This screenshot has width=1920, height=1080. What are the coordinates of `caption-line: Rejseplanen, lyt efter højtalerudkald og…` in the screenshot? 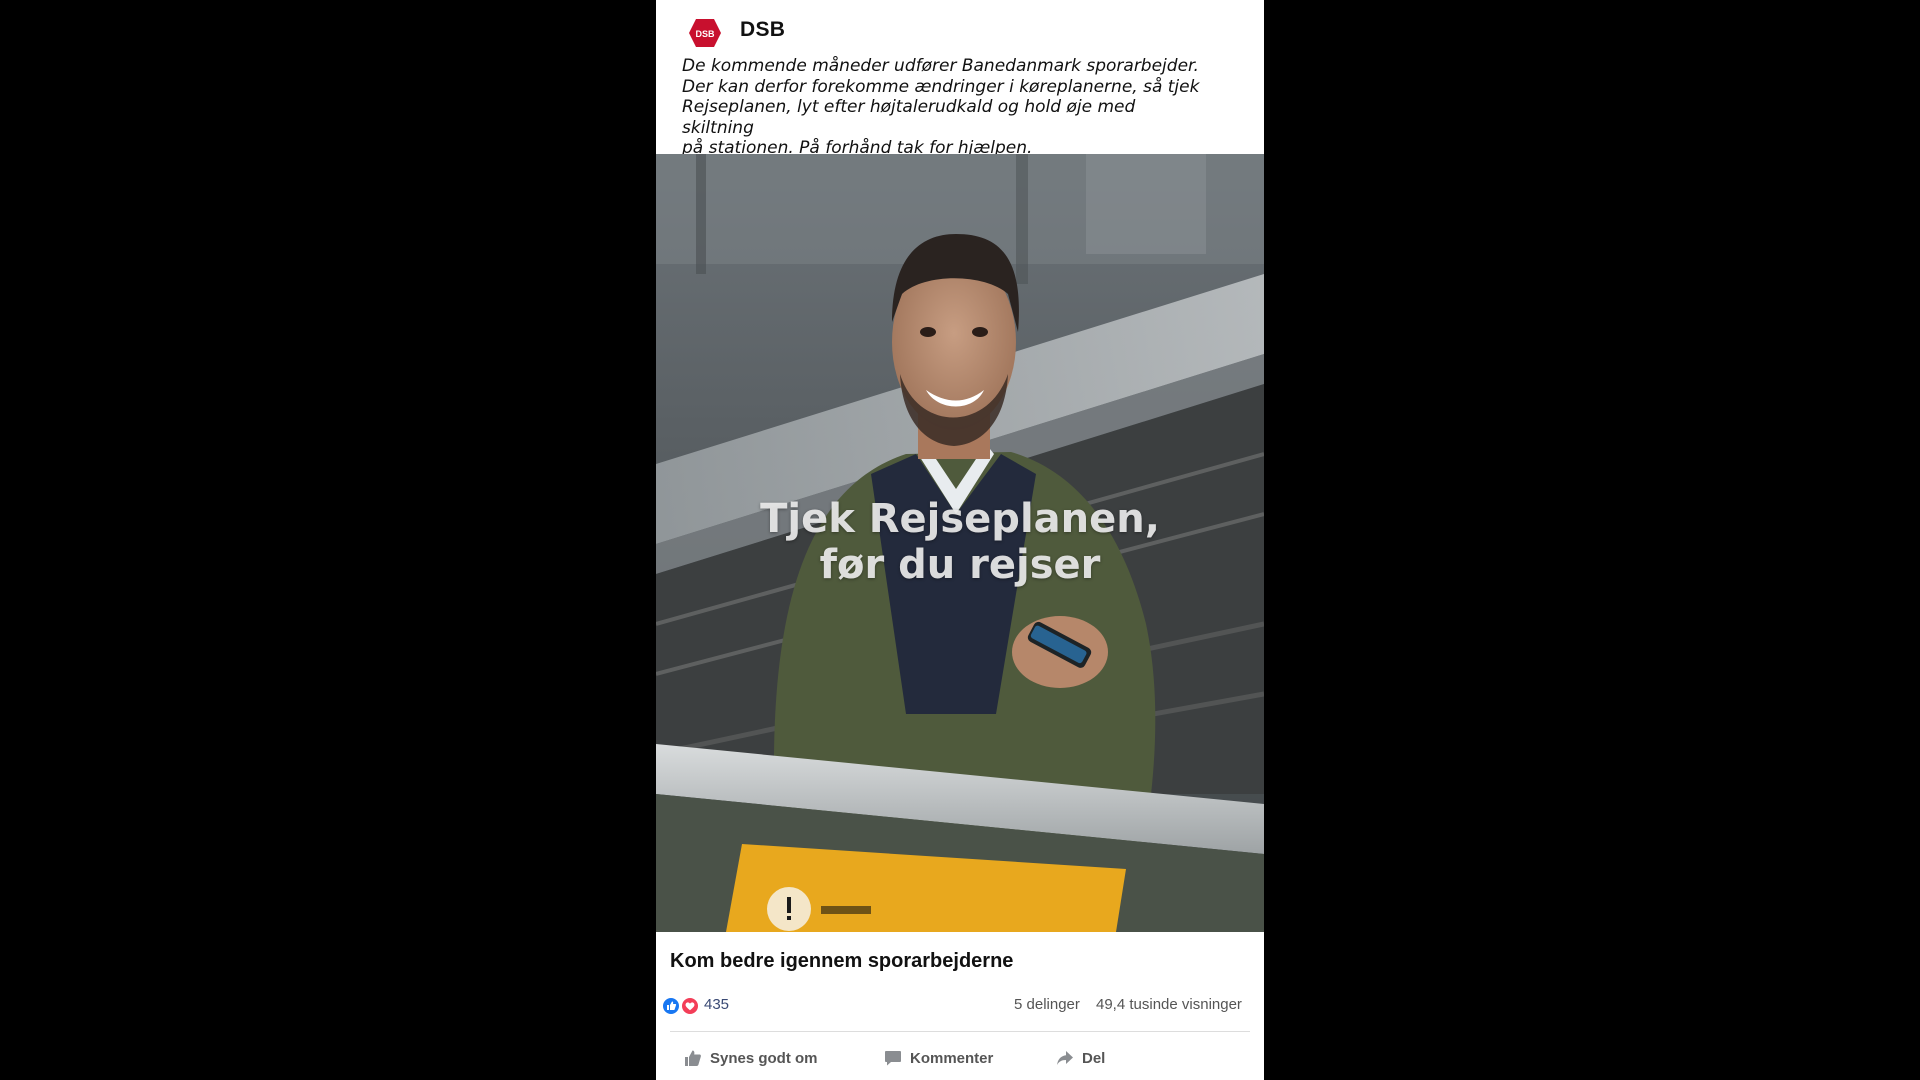 It's located at (909, 117).